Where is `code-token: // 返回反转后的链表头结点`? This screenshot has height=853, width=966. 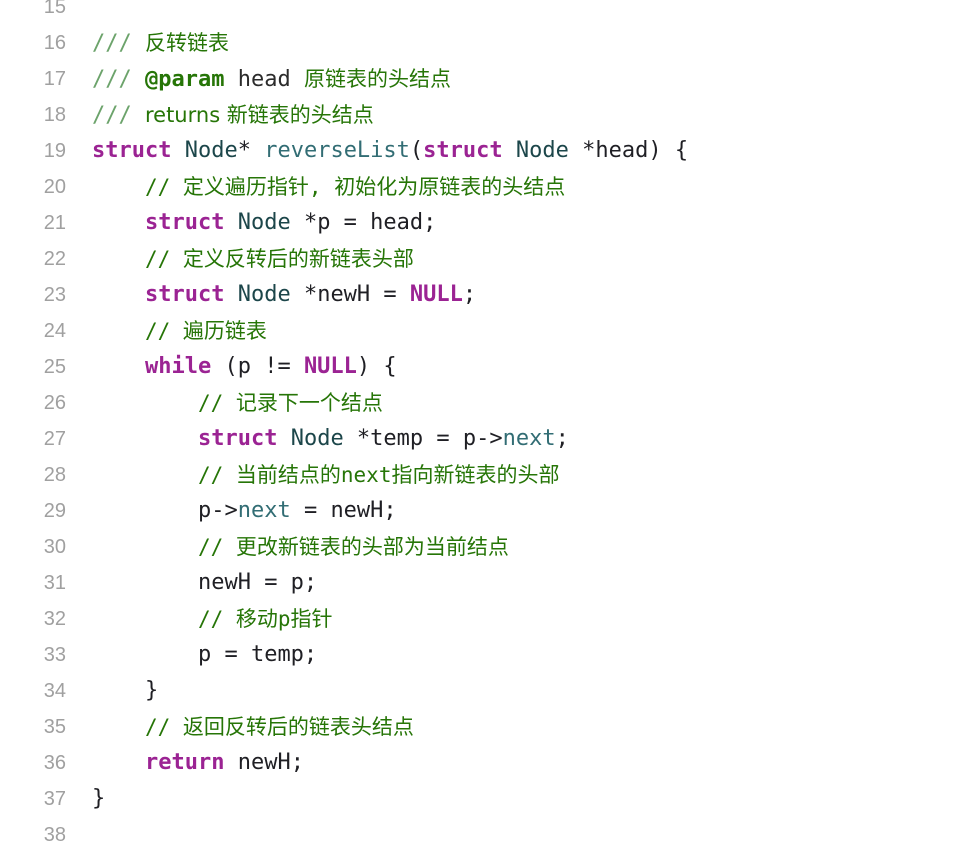 code-token: // 返回反转后的链表头结点 is located at coordinates (279, 727).